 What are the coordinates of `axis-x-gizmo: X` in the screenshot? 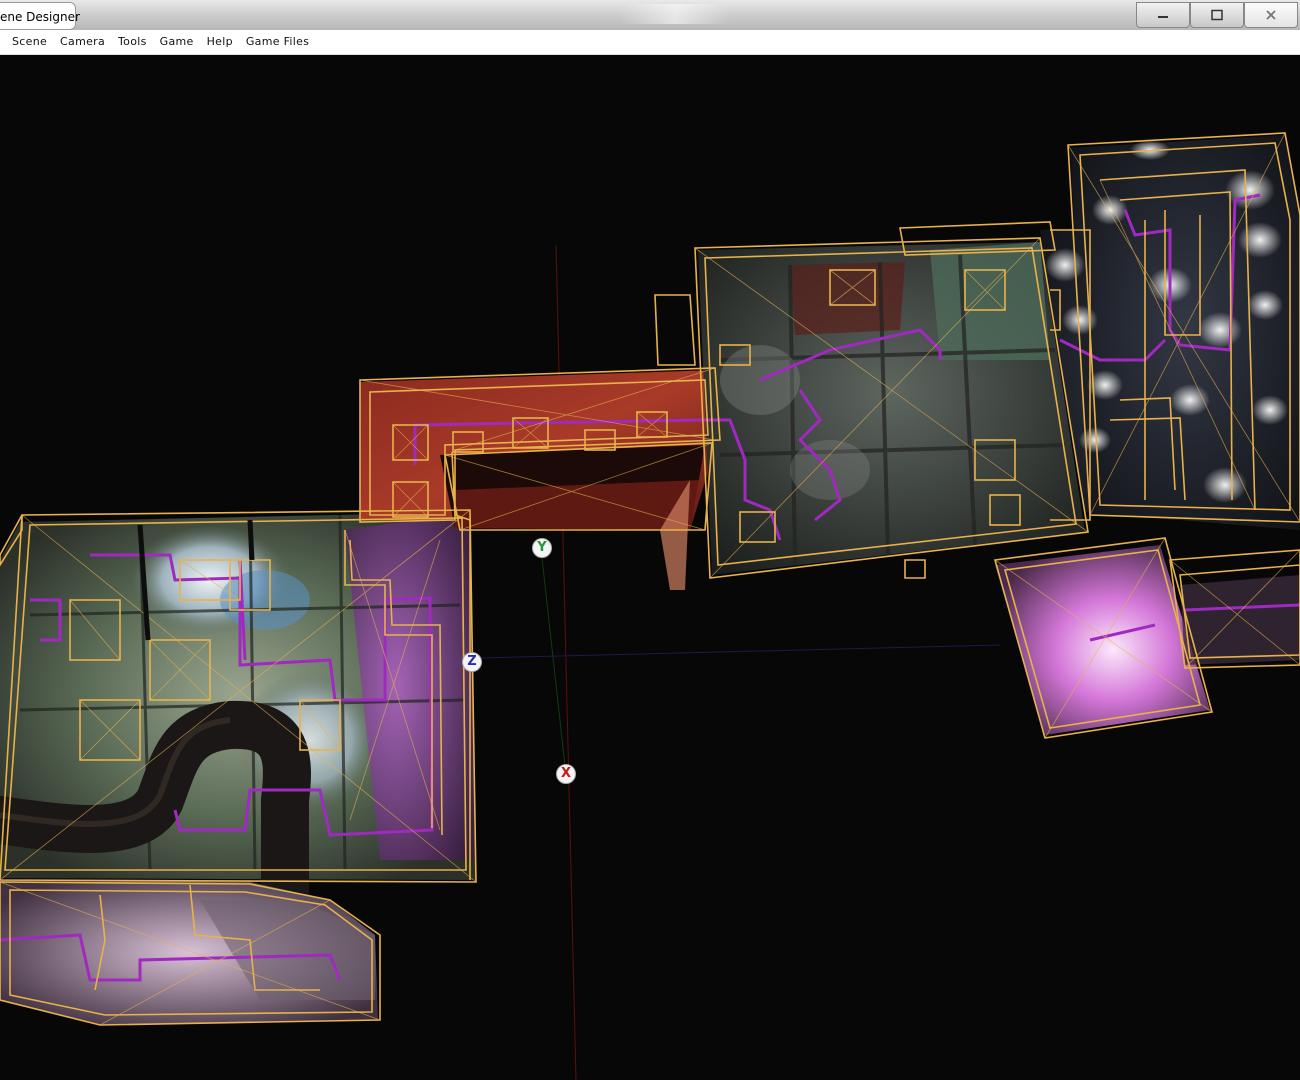 It's located at (566, 774).